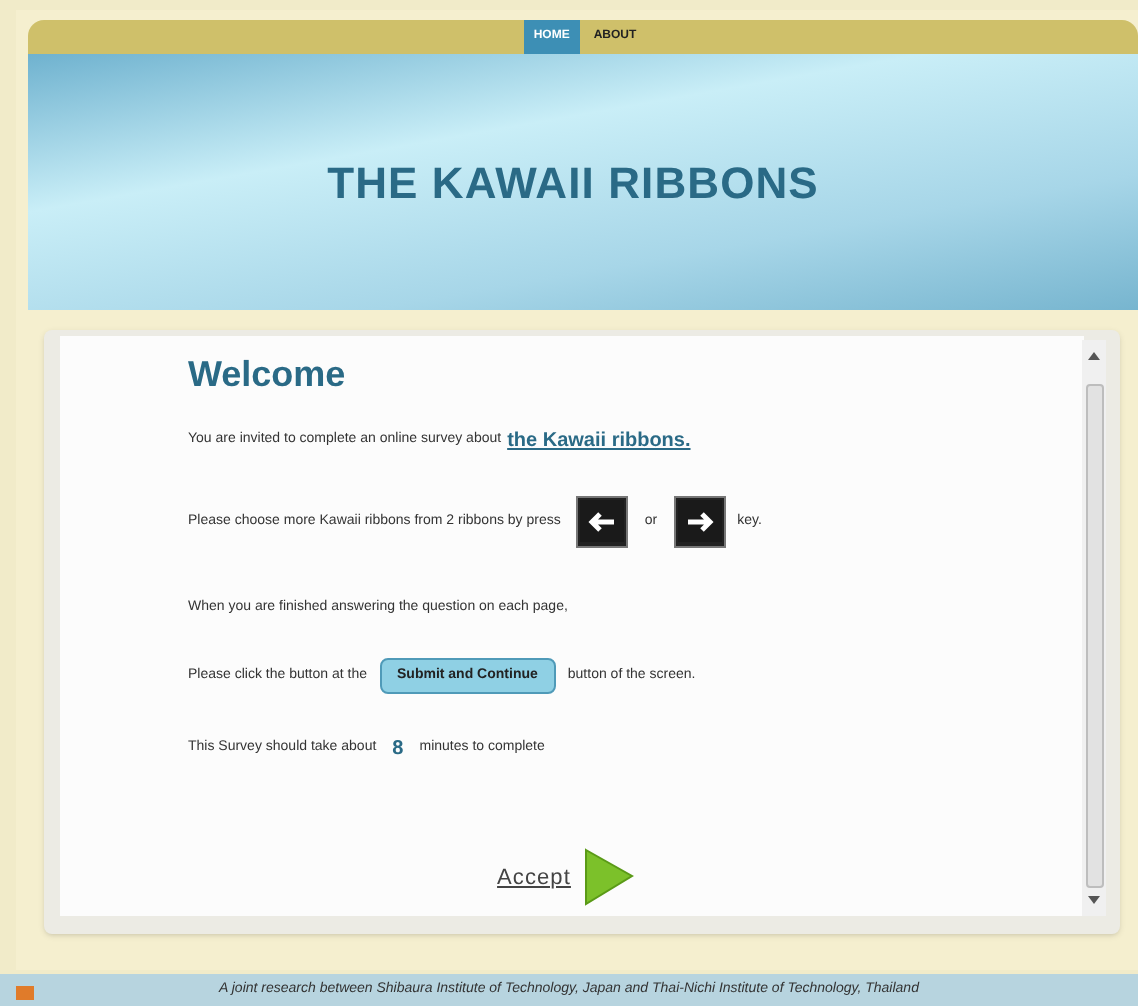  I want to click on scrollbar, so click(1094, 628).